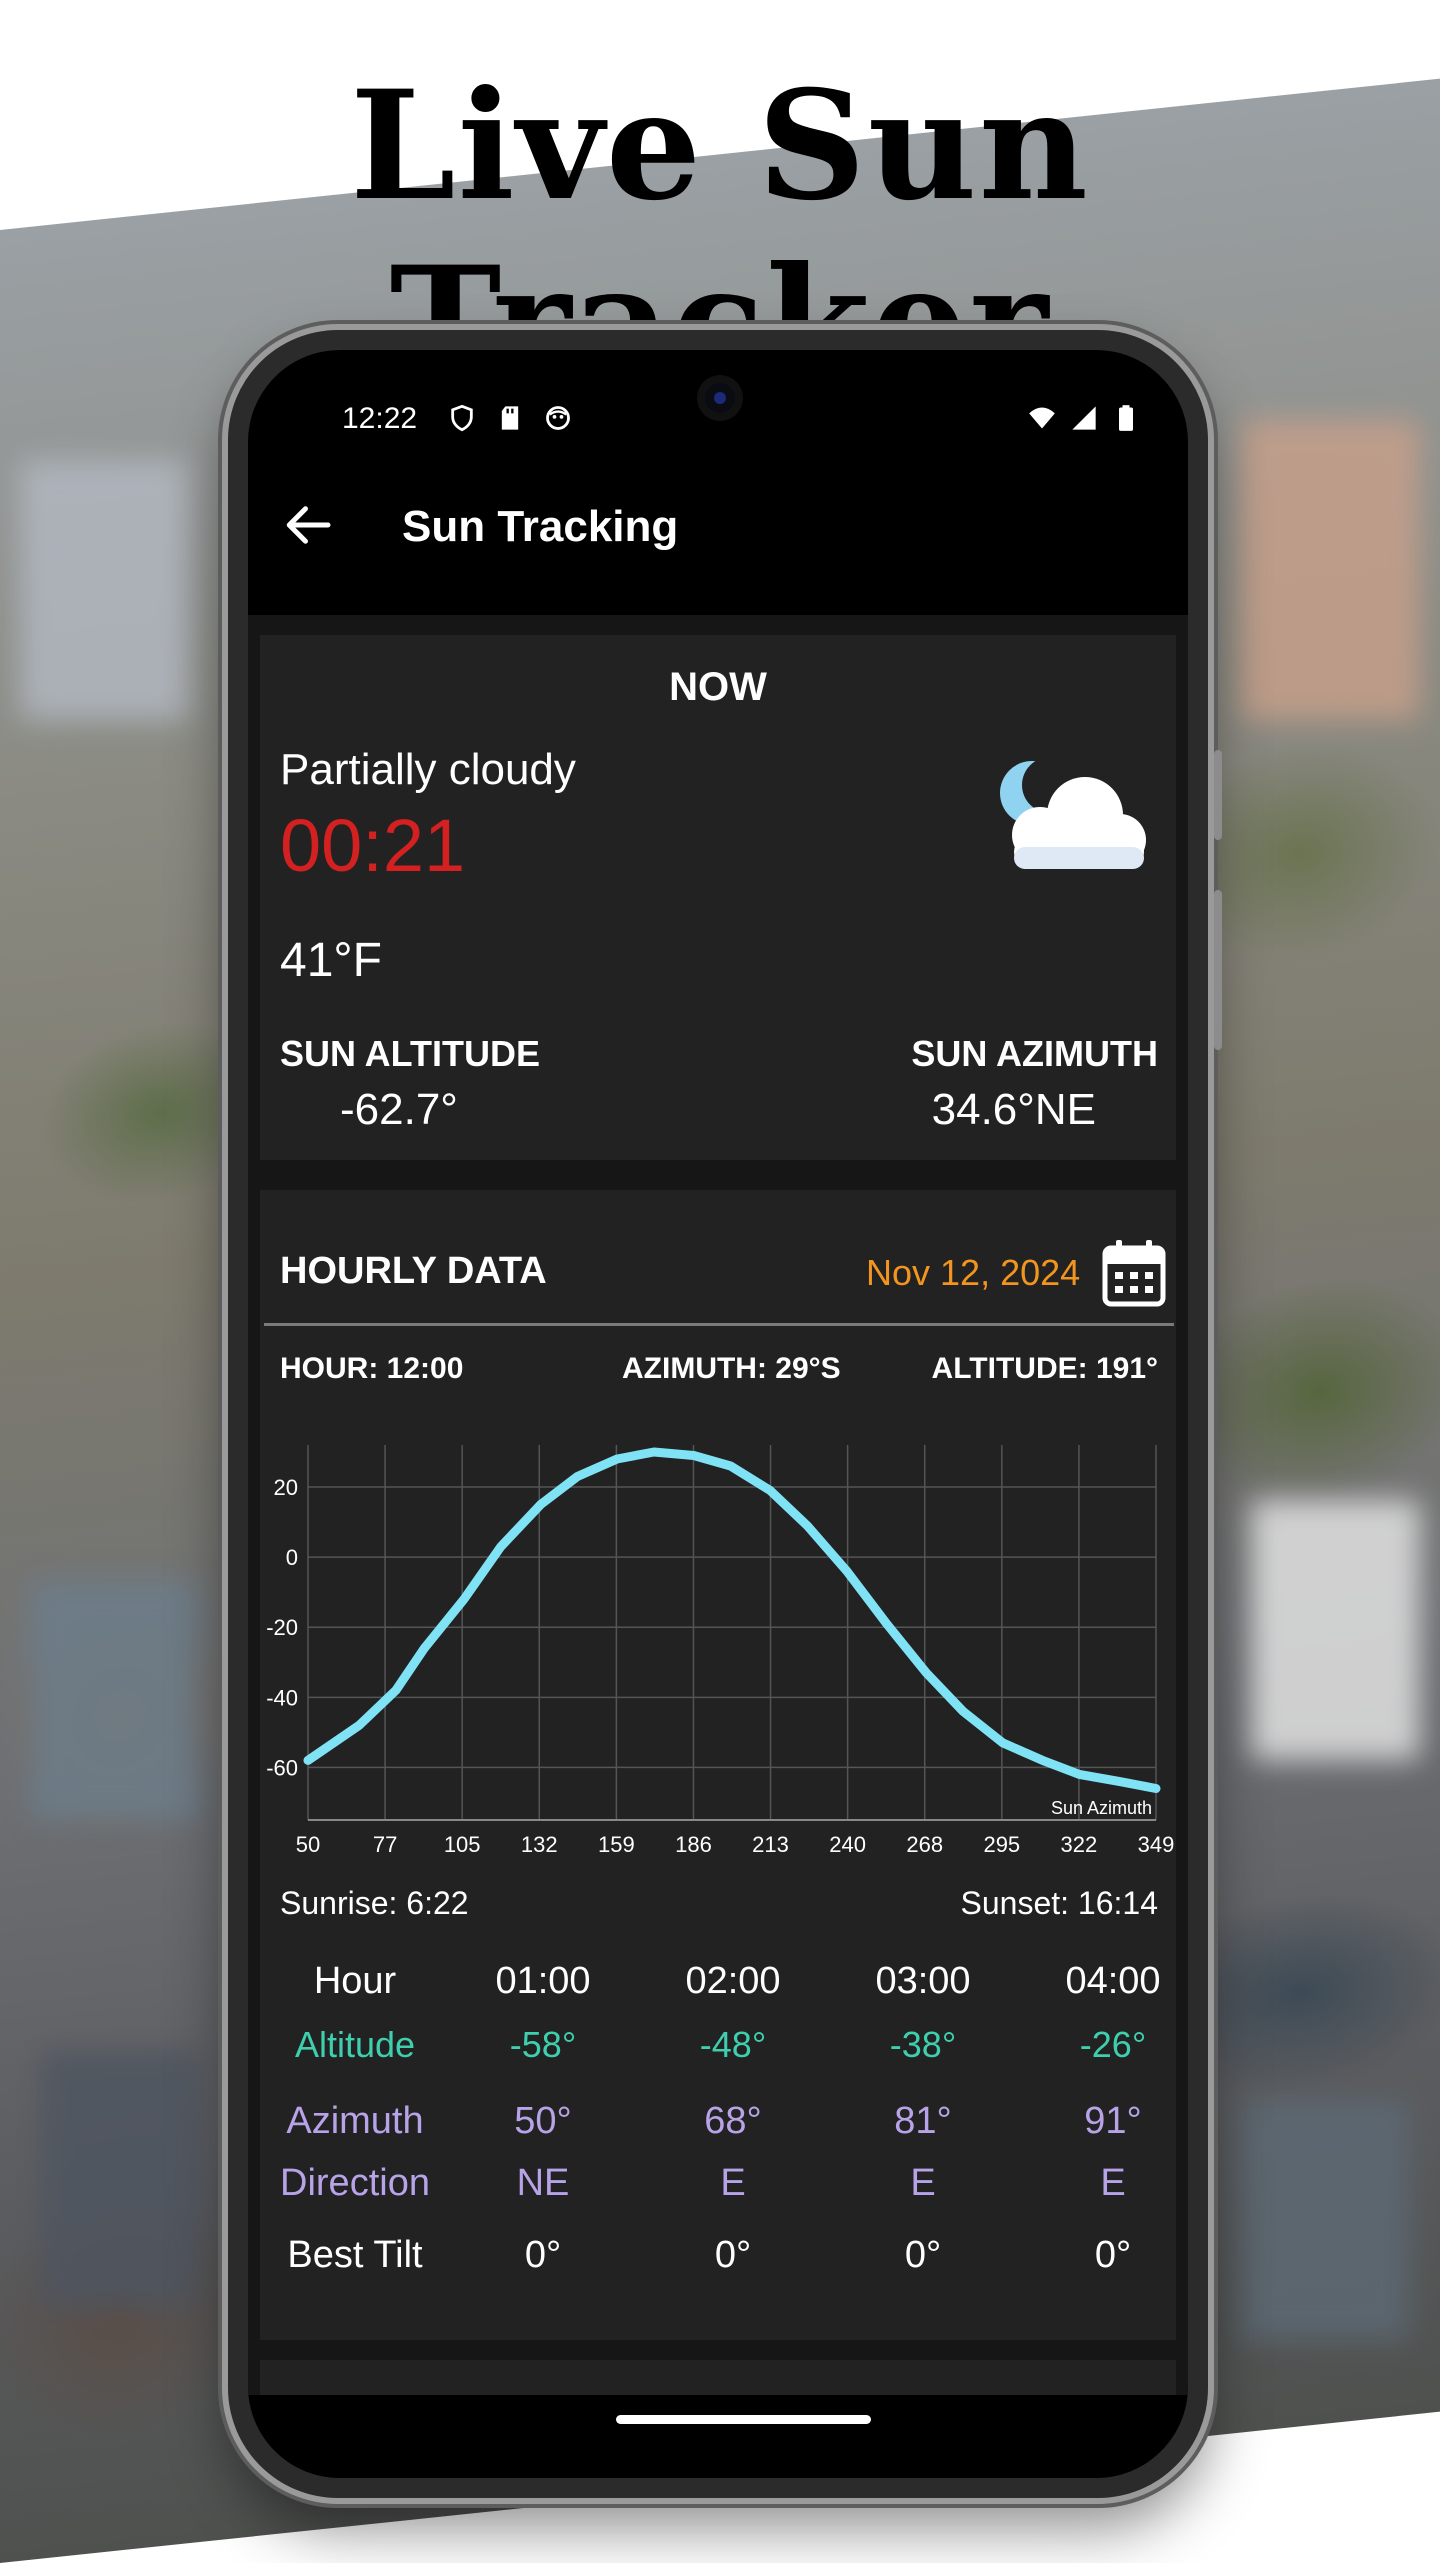 The height and width of the screenshot is (2563, 1440). What do you see at coordinates (355, 2044) in the screenshot?
I see `table-cell: Altitude` at bounding box center [355, 2044].